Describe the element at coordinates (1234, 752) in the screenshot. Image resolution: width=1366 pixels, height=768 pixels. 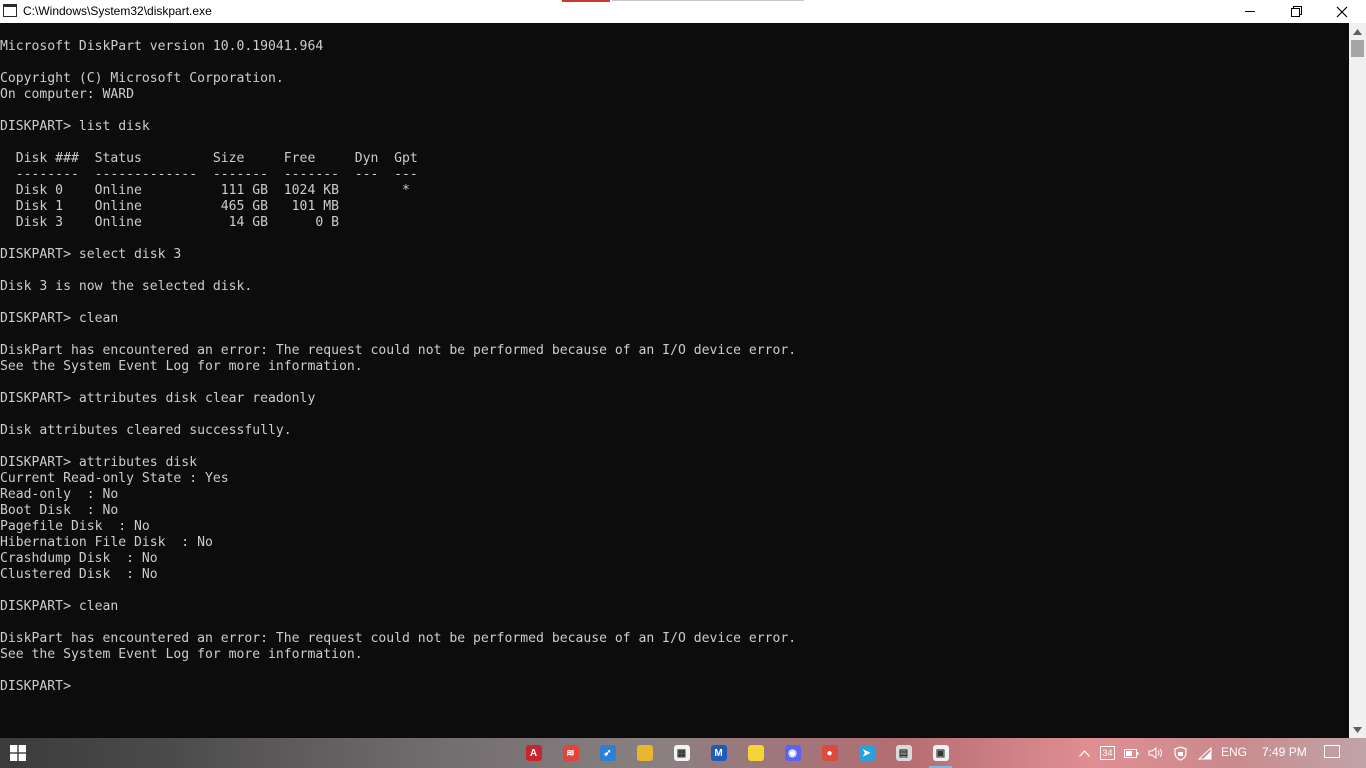
I see `language-indicator: ENG` at that location.